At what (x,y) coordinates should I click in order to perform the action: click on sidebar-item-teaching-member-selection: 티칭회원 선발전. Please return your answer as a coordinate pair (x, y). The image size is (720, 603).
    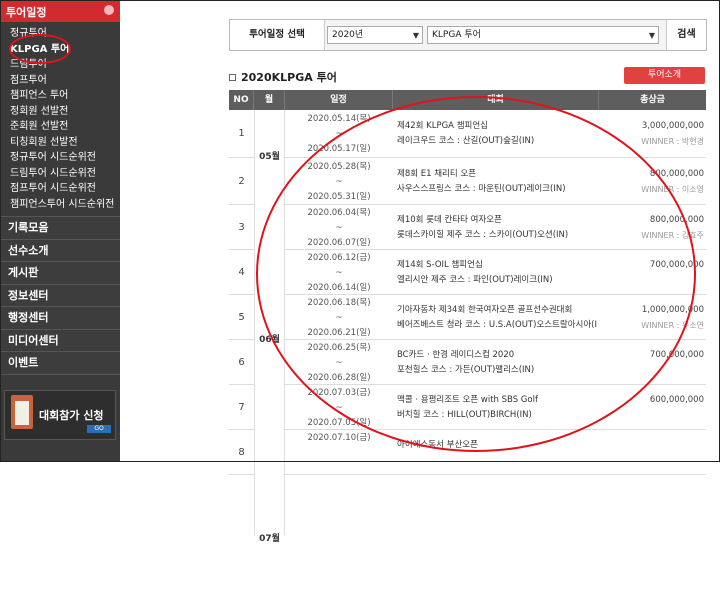
    Looking at the image, I should click on (65, 143).